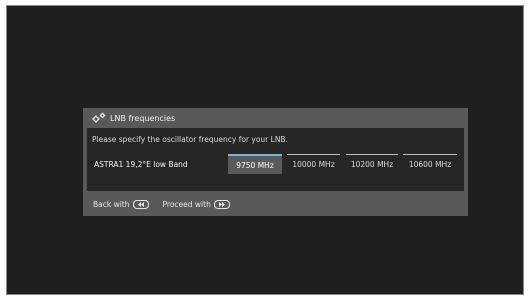 This screenshot has height=299, width=530. What do you see at coordinates (275, 118) in the screenshot?
I see `dialog-header: LNB frequencies` at bounding box center [275, 118].